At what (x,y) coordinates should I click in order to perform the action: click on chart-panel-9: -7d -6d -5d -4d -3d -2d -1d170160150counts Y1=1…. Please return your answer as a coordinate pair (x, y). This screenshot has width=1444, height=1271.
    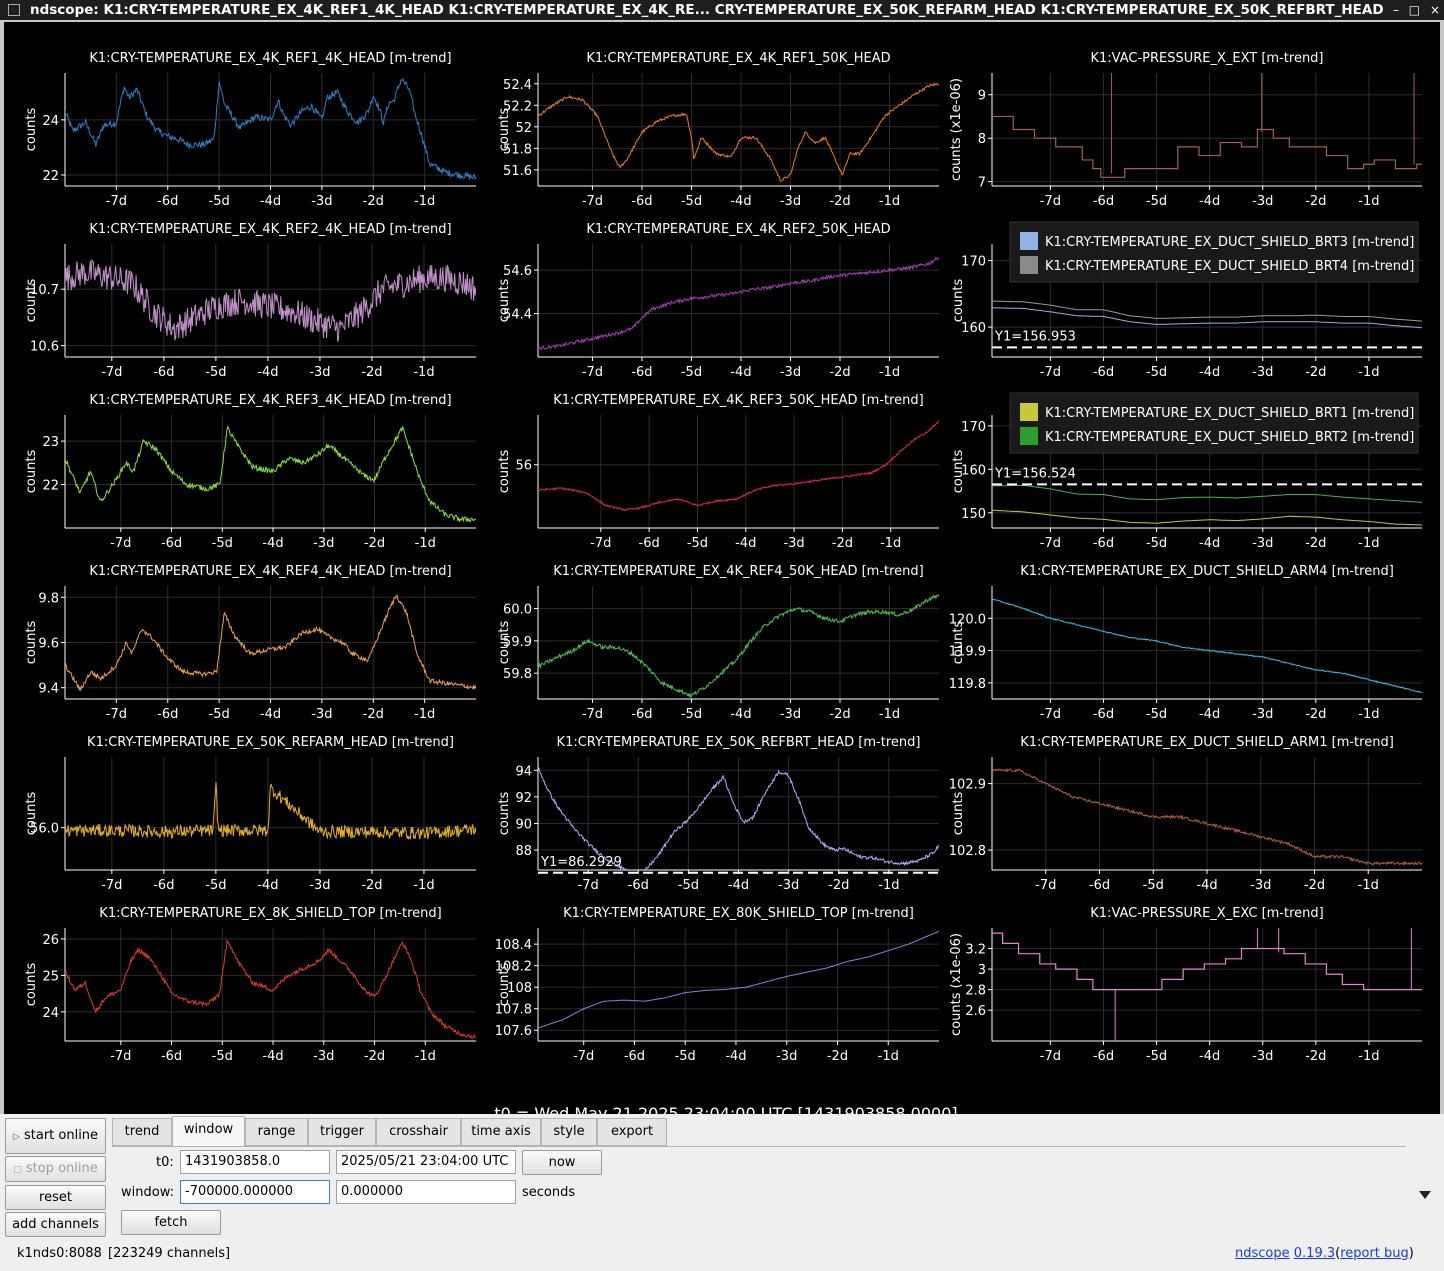
    Looking at the image, I should click on (1186, 471).